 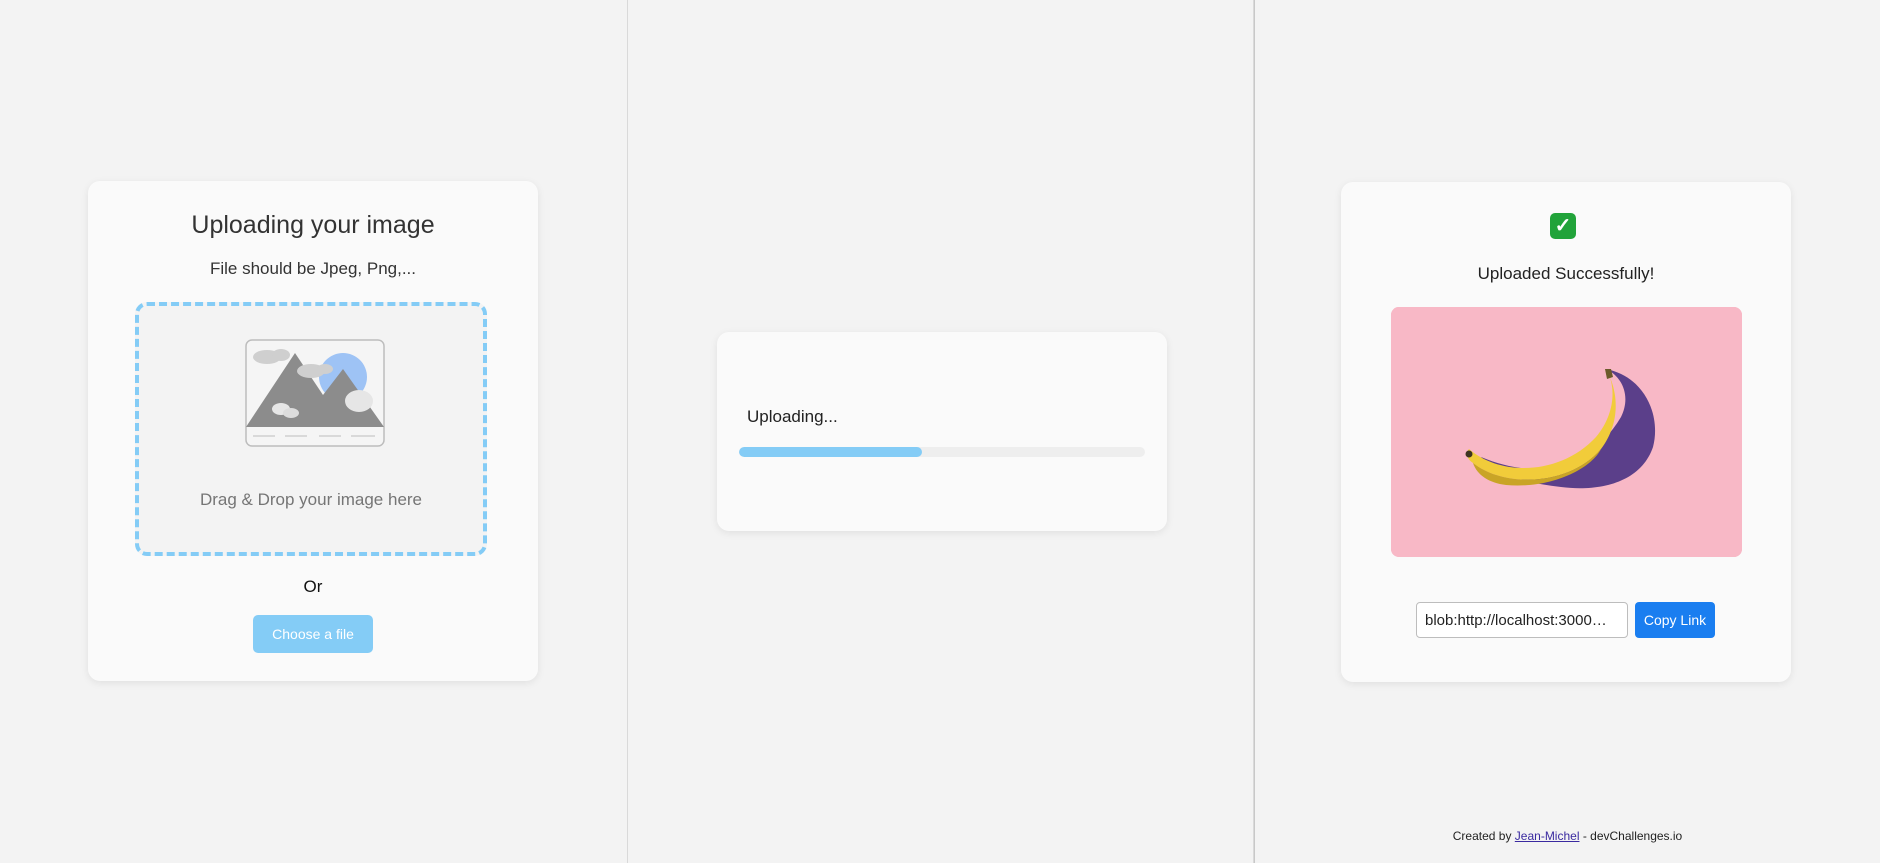 What do you see at coordinates (313, 586) in the screenshot?
I see `or-separator: Or` at bounding box center [313, 586].